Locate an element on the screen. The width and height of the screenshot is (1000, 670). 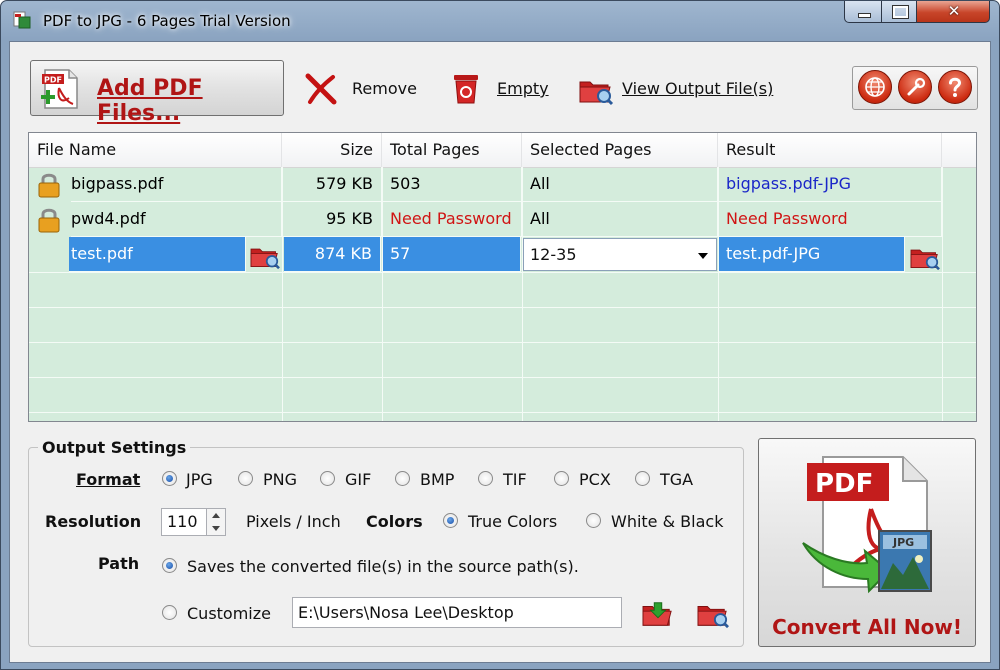
resolution-label: Resolution is located at coordinates (93, 521).